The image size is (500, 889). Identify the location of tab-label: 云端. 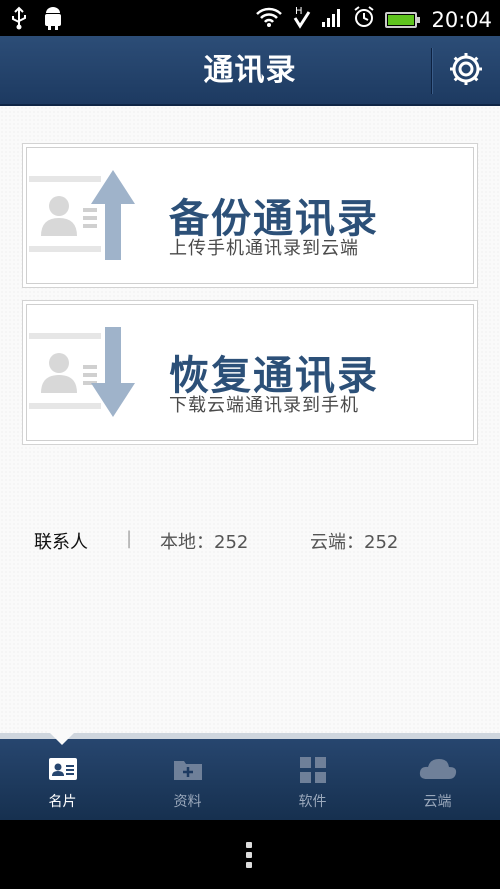
(437, 802).